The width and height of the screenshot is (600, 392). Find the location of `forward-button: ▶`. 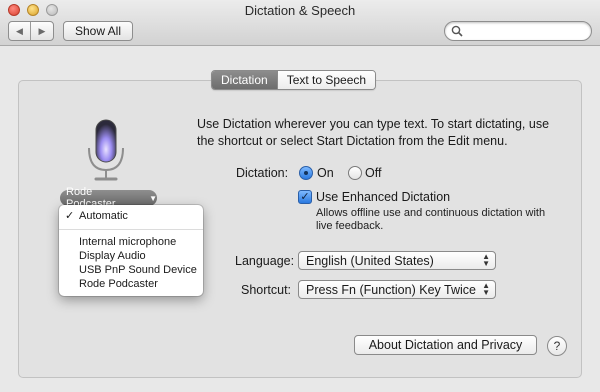

forward-button: ▶ is located at coordinates (42, 31).